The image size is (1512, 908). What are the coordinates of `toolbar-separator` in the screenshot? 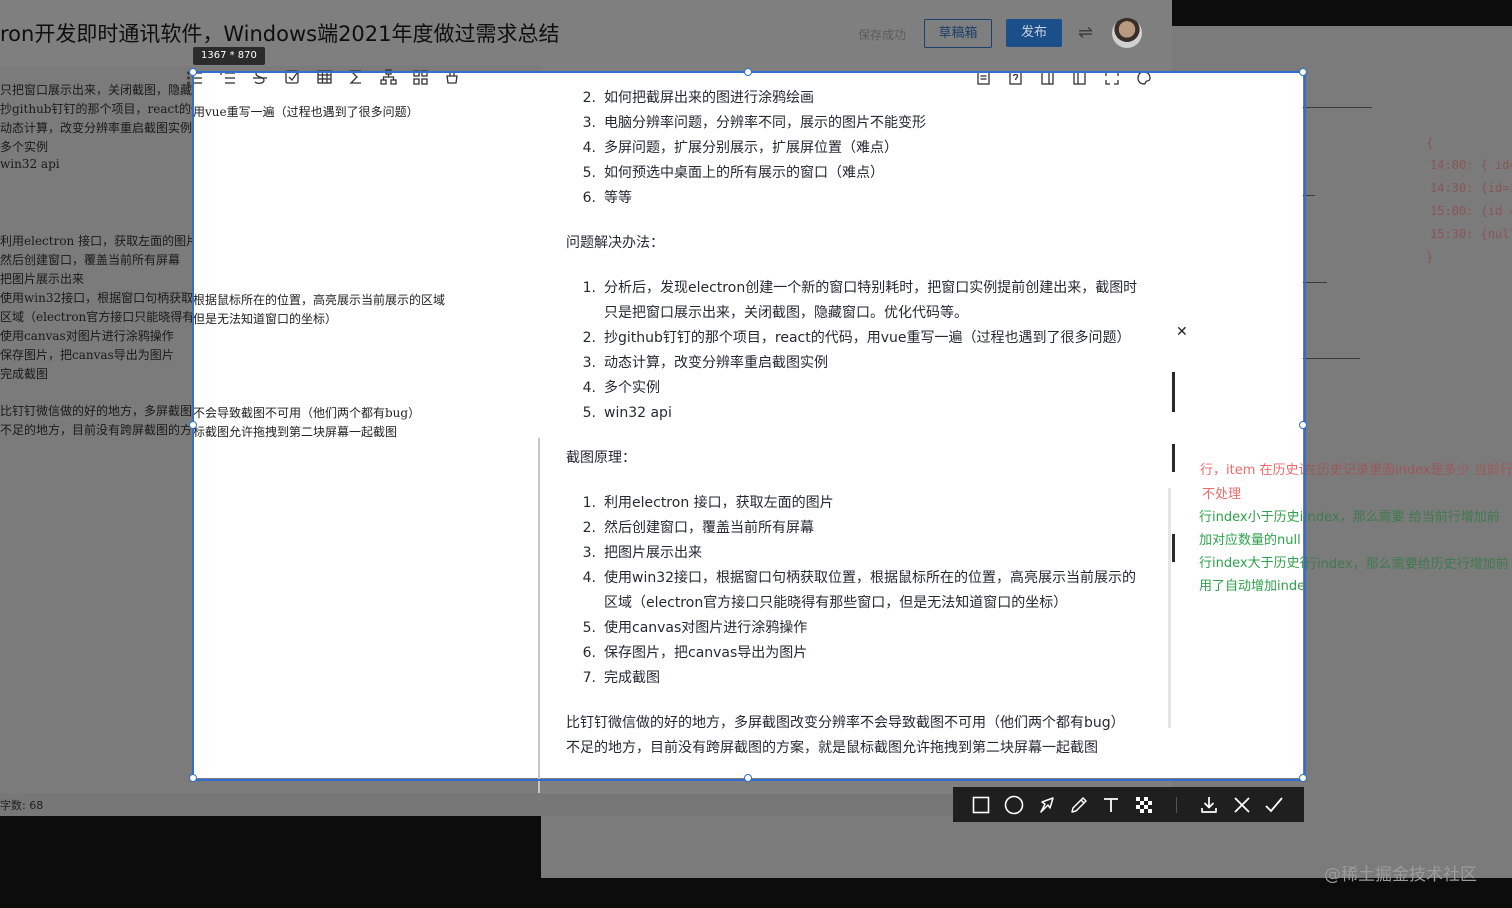 It's located at (1176, 805).